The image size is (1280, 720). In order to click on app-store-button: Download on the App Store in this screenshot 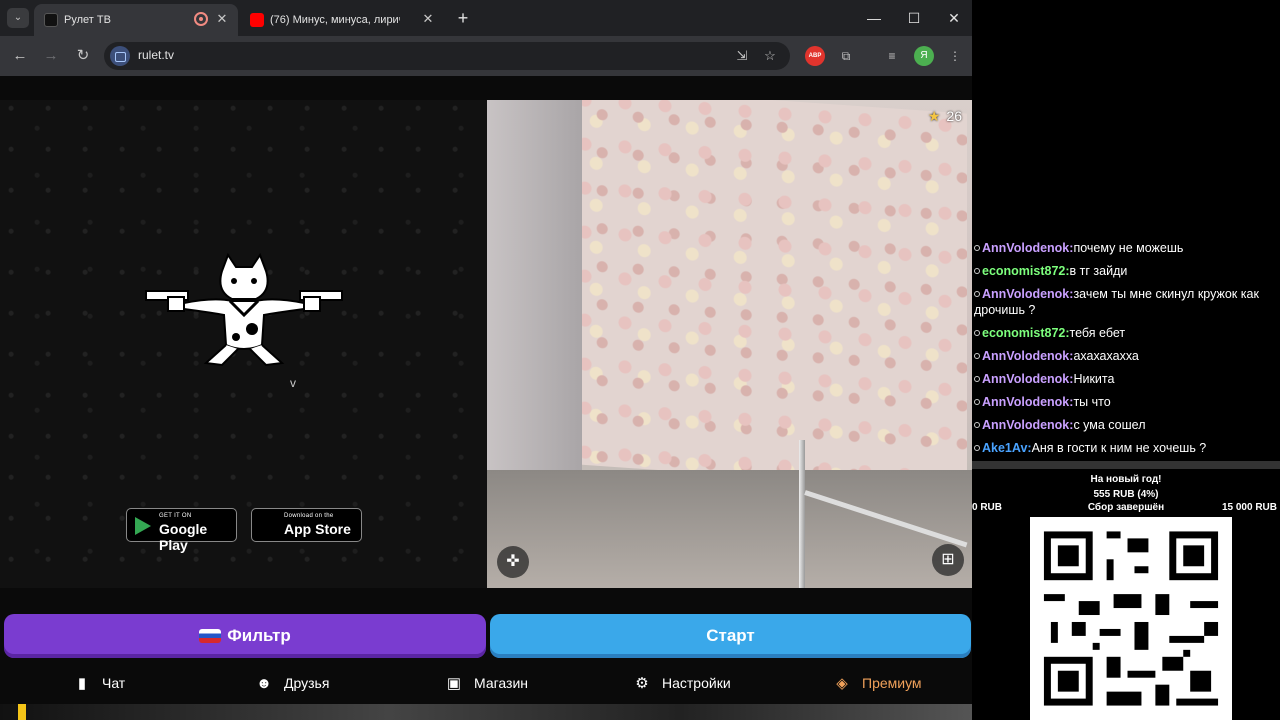, I will do `click(306, 525)`.